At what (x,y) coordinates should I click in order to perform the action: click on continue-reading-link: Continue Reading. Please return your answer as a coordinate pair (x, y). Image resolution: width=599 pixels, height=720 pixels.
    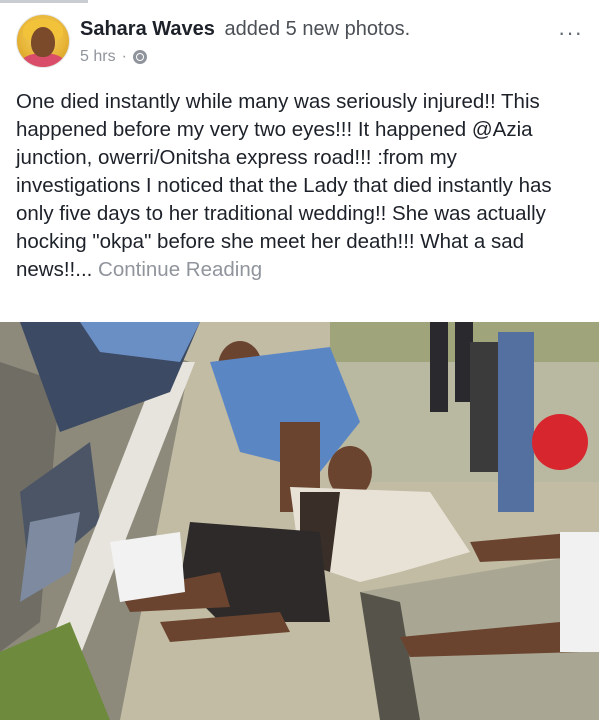
    Looking at the image, I should click on (180, 269).